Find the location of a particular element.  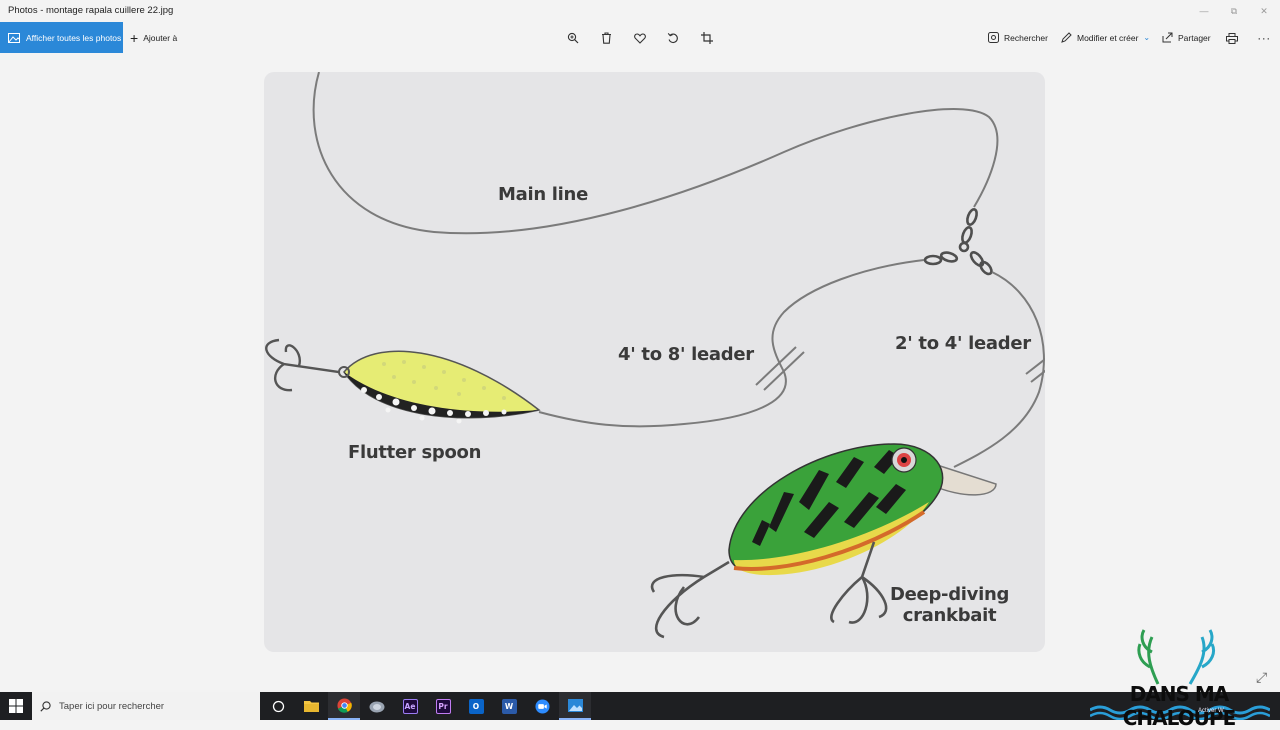

all-photos-label: Afficher toutes les photos is located at coordinates (74, 37).